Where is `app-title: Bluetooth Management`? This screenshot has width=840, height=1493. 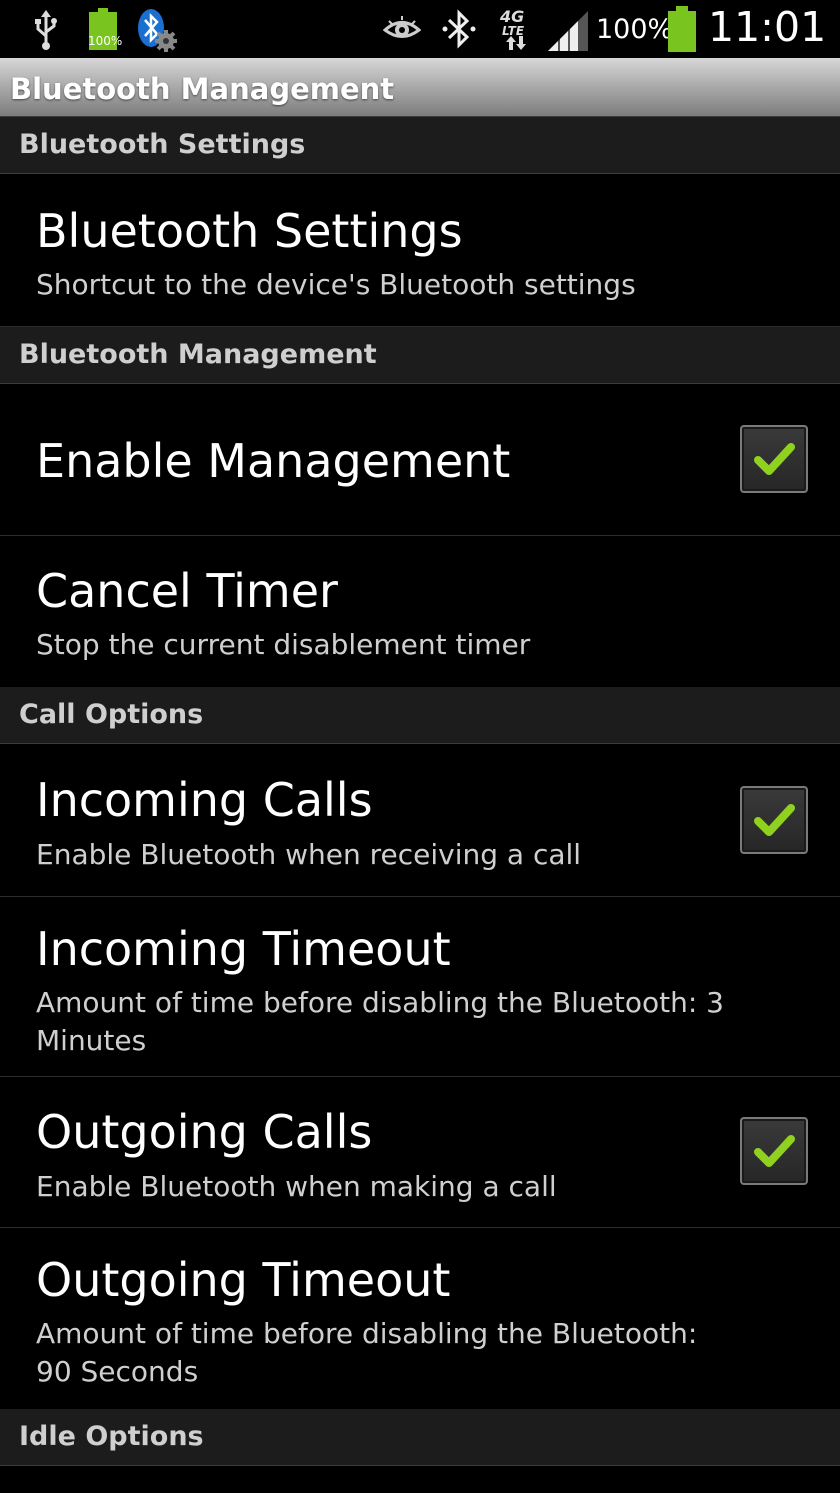 app-title: Bluetooth Management is located at coordinates (202, 89).